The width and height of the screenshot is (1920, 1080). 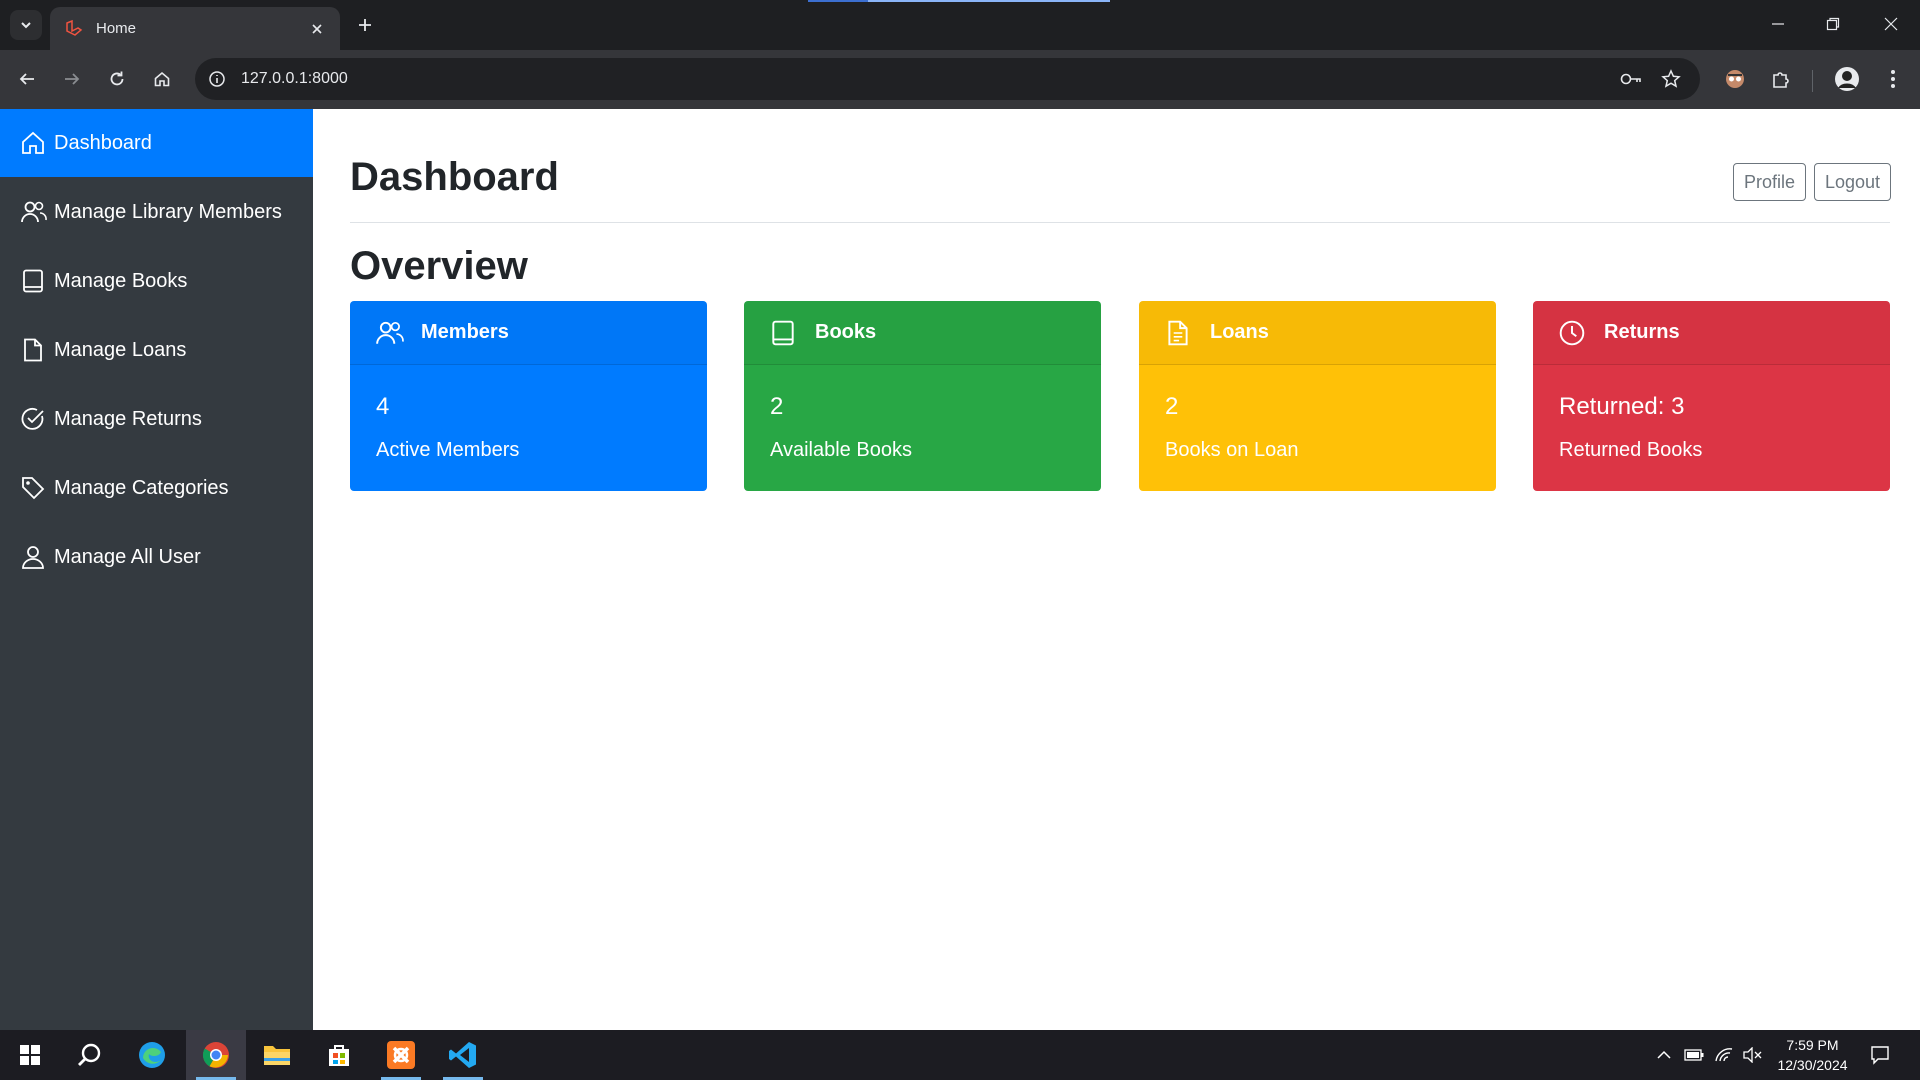 What do you see at coordinates (72, 79) in the screenshot?
I see `forward-button` at bounding box center [72, 79].